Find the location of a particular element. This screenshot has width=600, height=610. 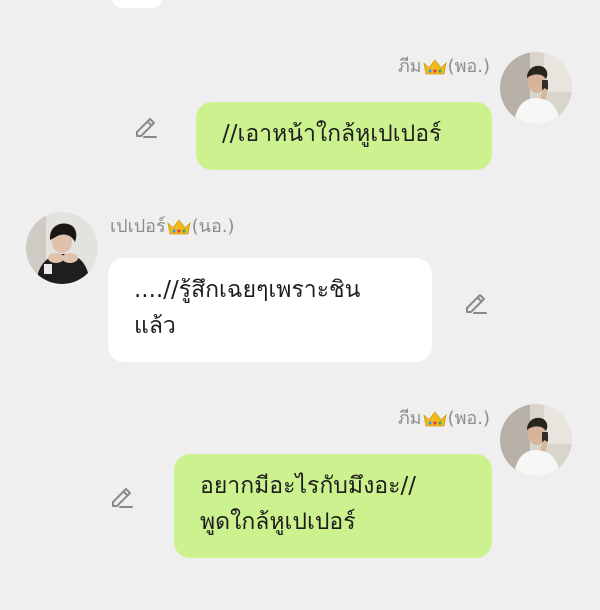

top-tab-edge is located at coordinates (137, 4).